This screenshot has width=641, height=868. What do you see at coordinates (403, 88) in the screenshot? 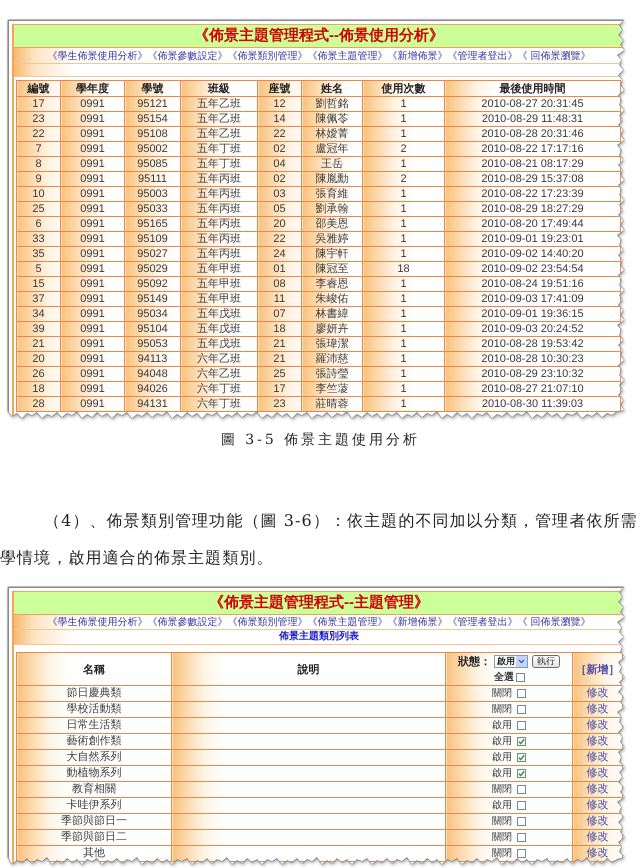
I see `column-header: 使用次數` at bounding box center [403, 88].